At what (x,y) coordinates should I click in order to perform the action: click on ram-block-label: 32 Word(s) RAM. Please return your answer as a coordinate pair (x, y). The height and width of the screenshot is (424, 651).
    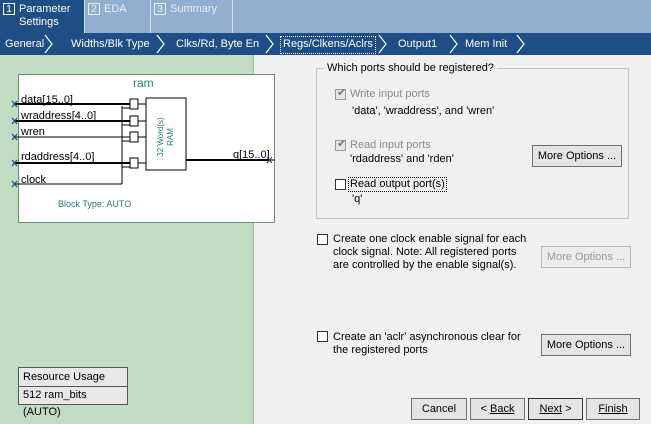
    Looking at the image, I should click on (166, 134).